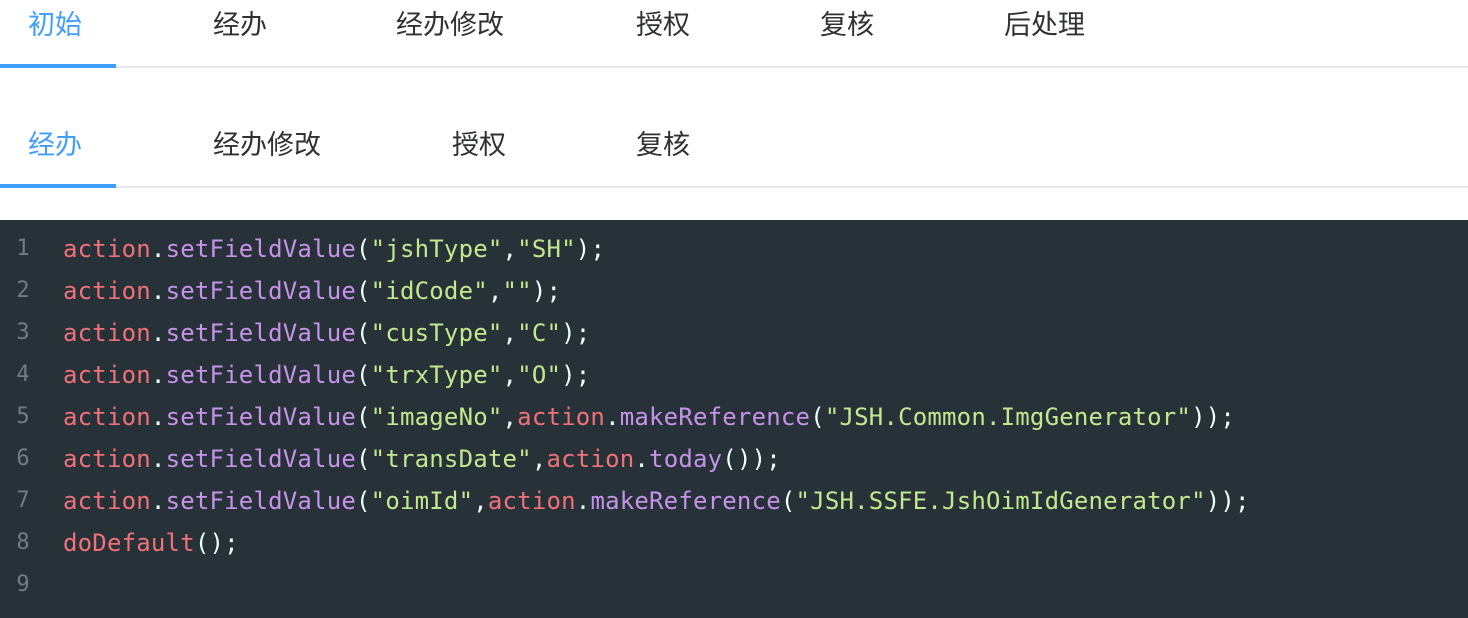 This screenshot has width=1468, height=618. Describe the element at coordinates (58, 66) in the screenshot. I see `active-tab-indicator` at that location.